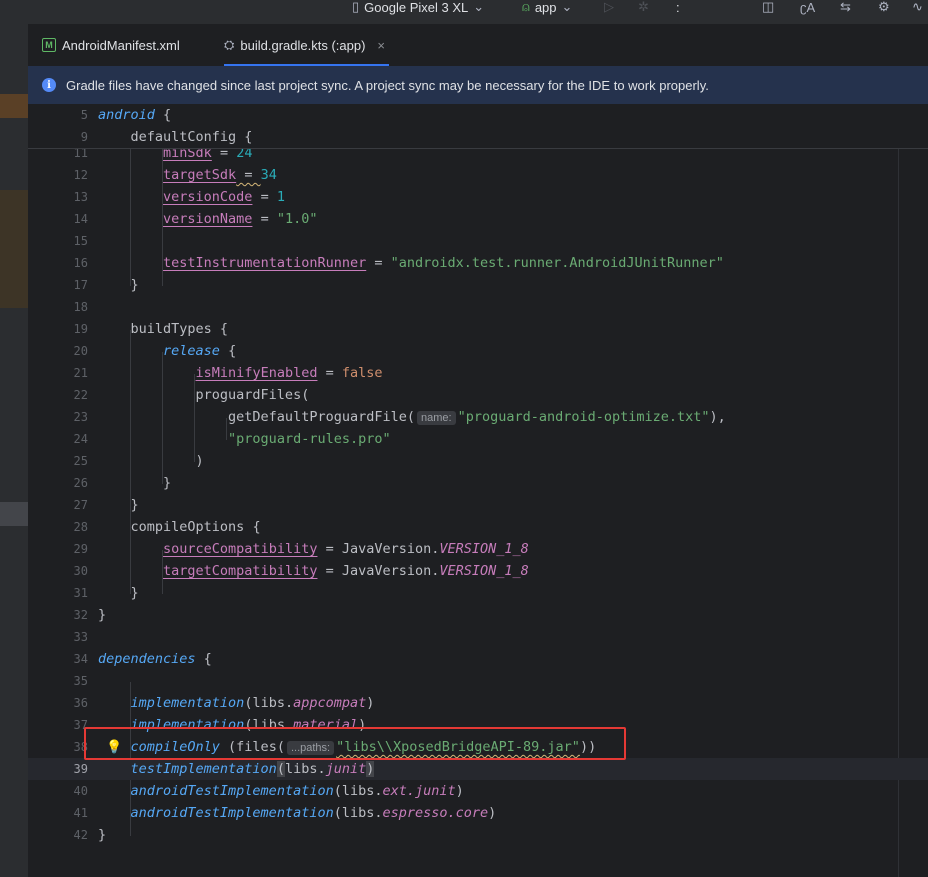  Describe the element at coordinates (102, 615) in the screenshot. I see `code-line-32: }` at that location.